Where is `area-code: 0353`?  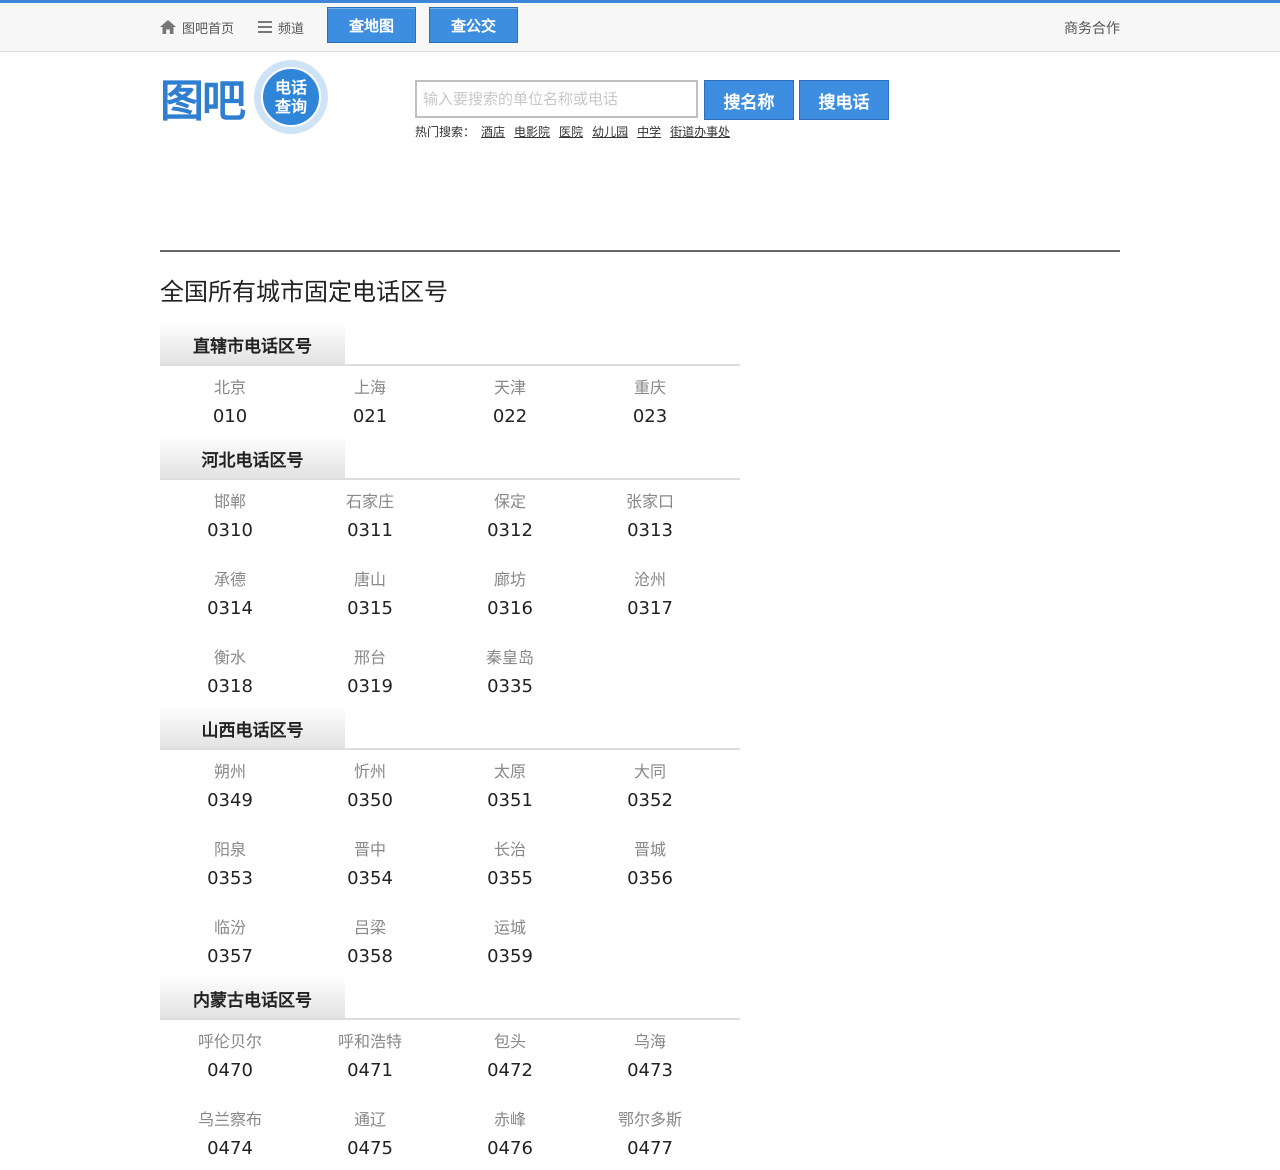 area-code: 0353 is located at coordinates (230, 878).